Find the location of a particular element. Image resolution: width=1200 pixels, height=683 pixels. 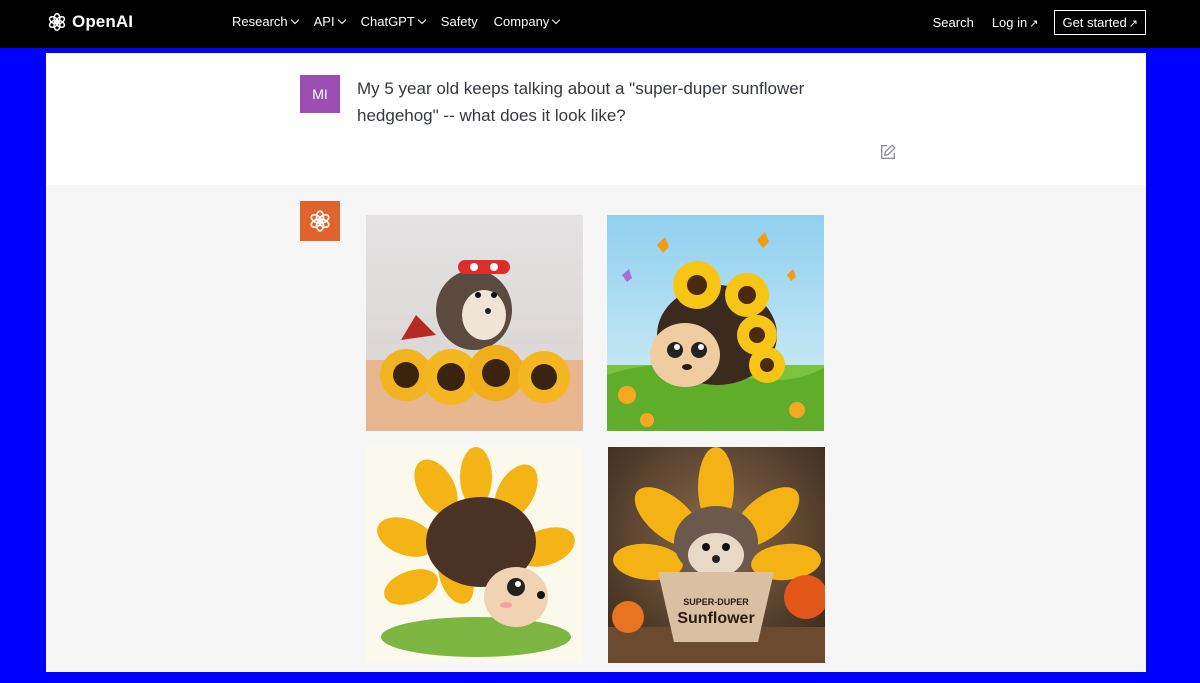

nav-company: Company is located at coordinates (527, 21).